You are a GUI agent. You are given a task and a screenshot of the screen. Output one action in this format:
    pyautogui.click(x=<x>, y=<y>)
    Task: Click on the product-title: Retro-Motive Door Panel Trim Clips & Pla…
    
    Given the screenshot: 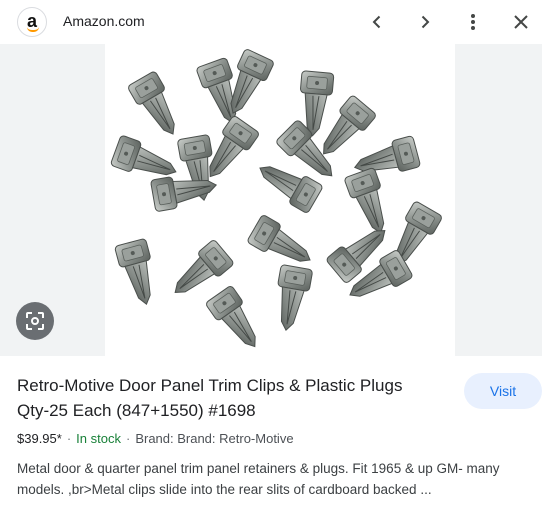 What is the action you would take?
    pyautogui.click(x=227, y=398)
    